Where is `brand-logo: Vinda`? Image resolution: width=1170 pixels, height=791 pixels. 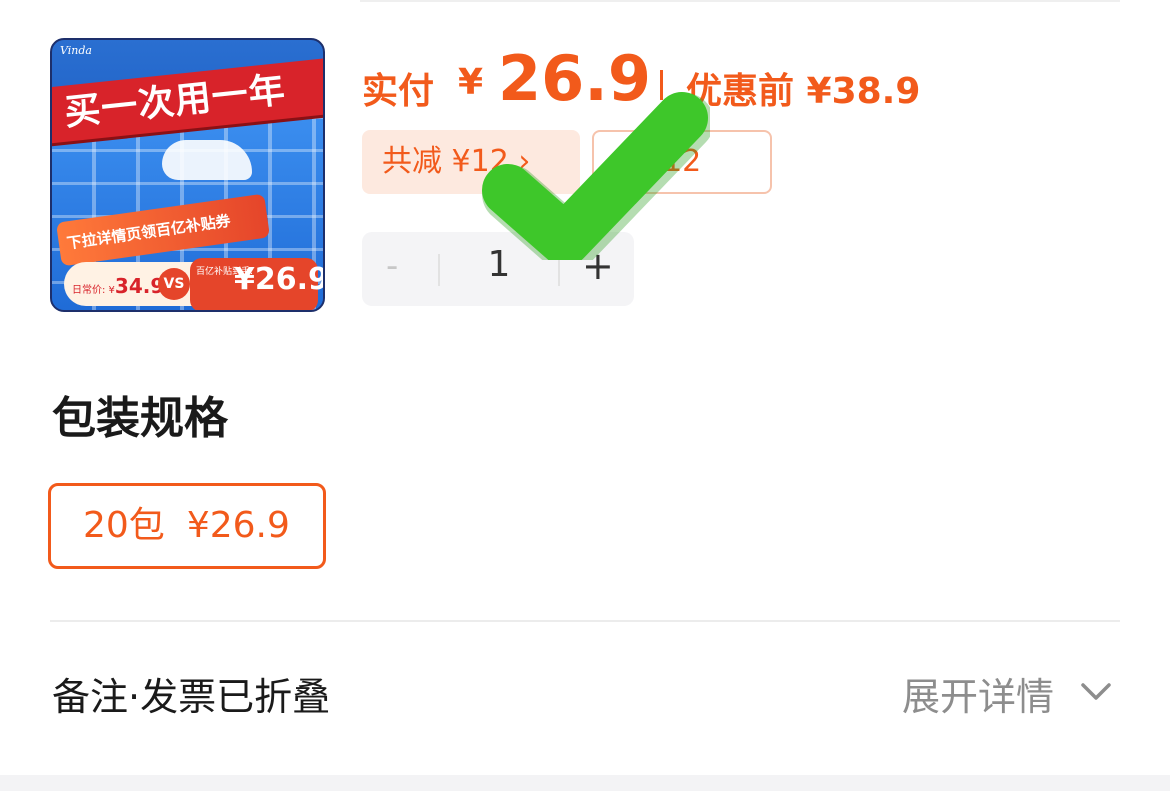
brand-logo: Vinda is located at coordinates (76, 50).